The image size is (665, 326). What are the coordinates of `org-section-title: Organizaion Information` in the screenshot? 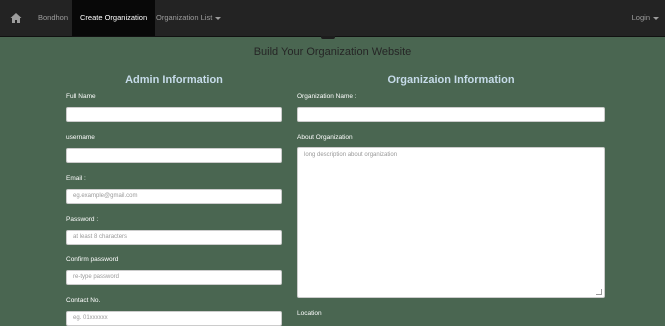 It's located at (451, 80).